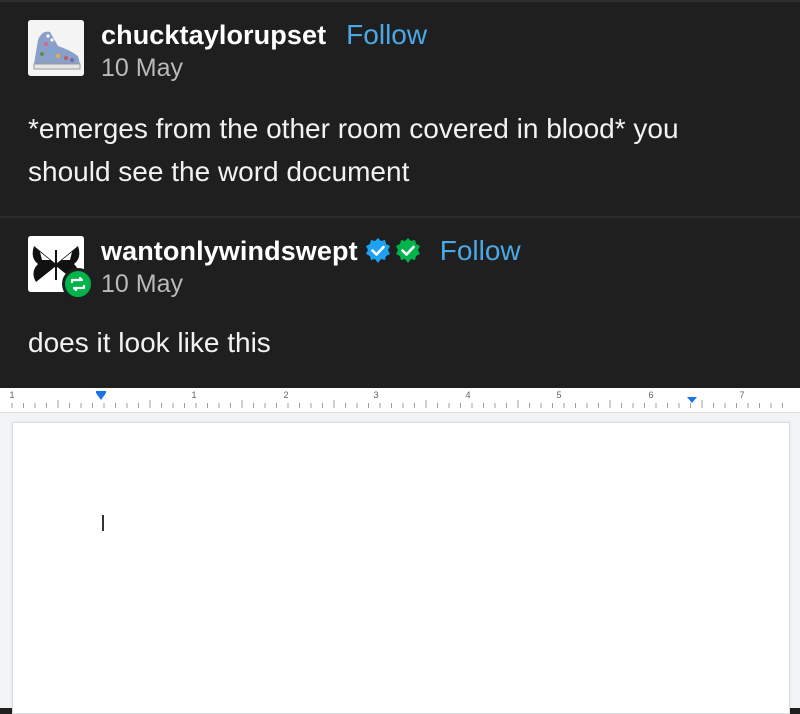 This screenshot has width=800, height=714. I want to click on blue-checkmark-icon, so click(378, 251).